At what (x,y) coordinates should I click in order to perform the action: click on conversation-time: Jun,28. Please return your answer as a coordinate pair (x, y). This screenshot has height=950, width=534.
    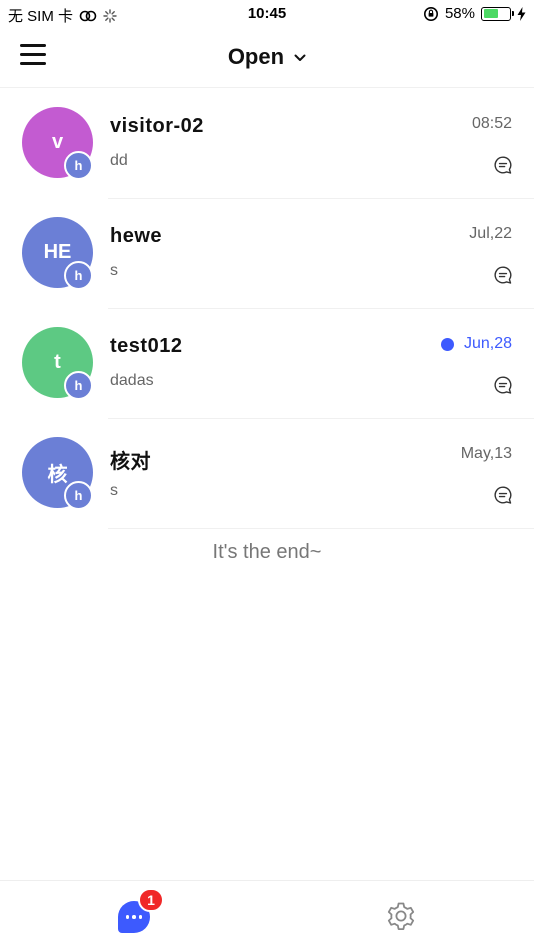
    Looking at the image, I should click on (476, 344).